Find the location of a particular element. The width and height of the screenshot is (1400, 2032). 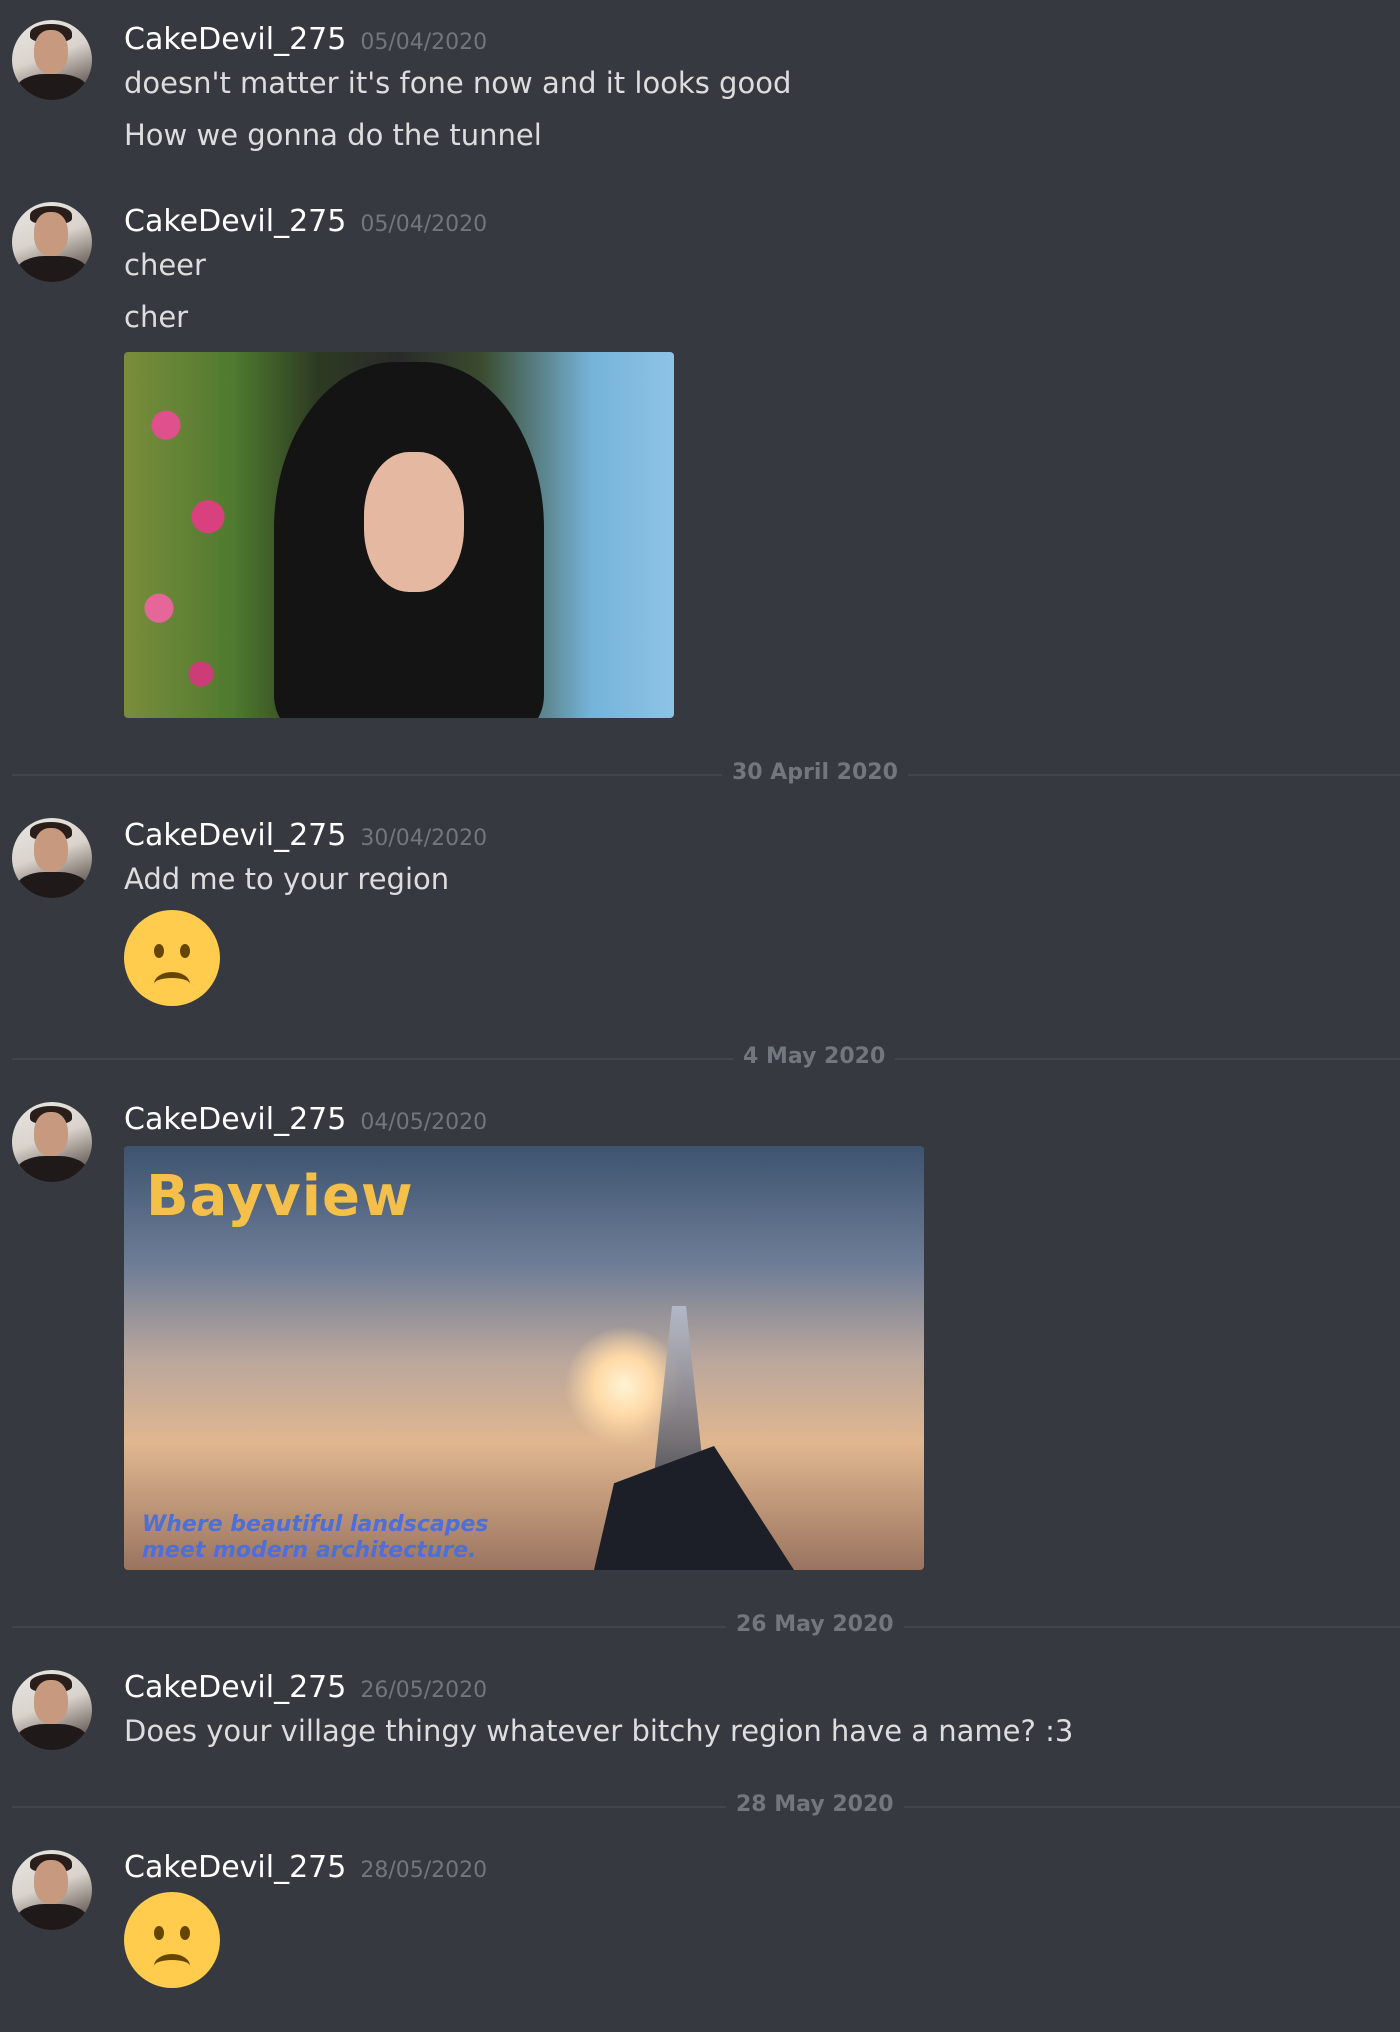

username: CakeDevil_275 30/04/2020 is located at coordinates (305, 835).